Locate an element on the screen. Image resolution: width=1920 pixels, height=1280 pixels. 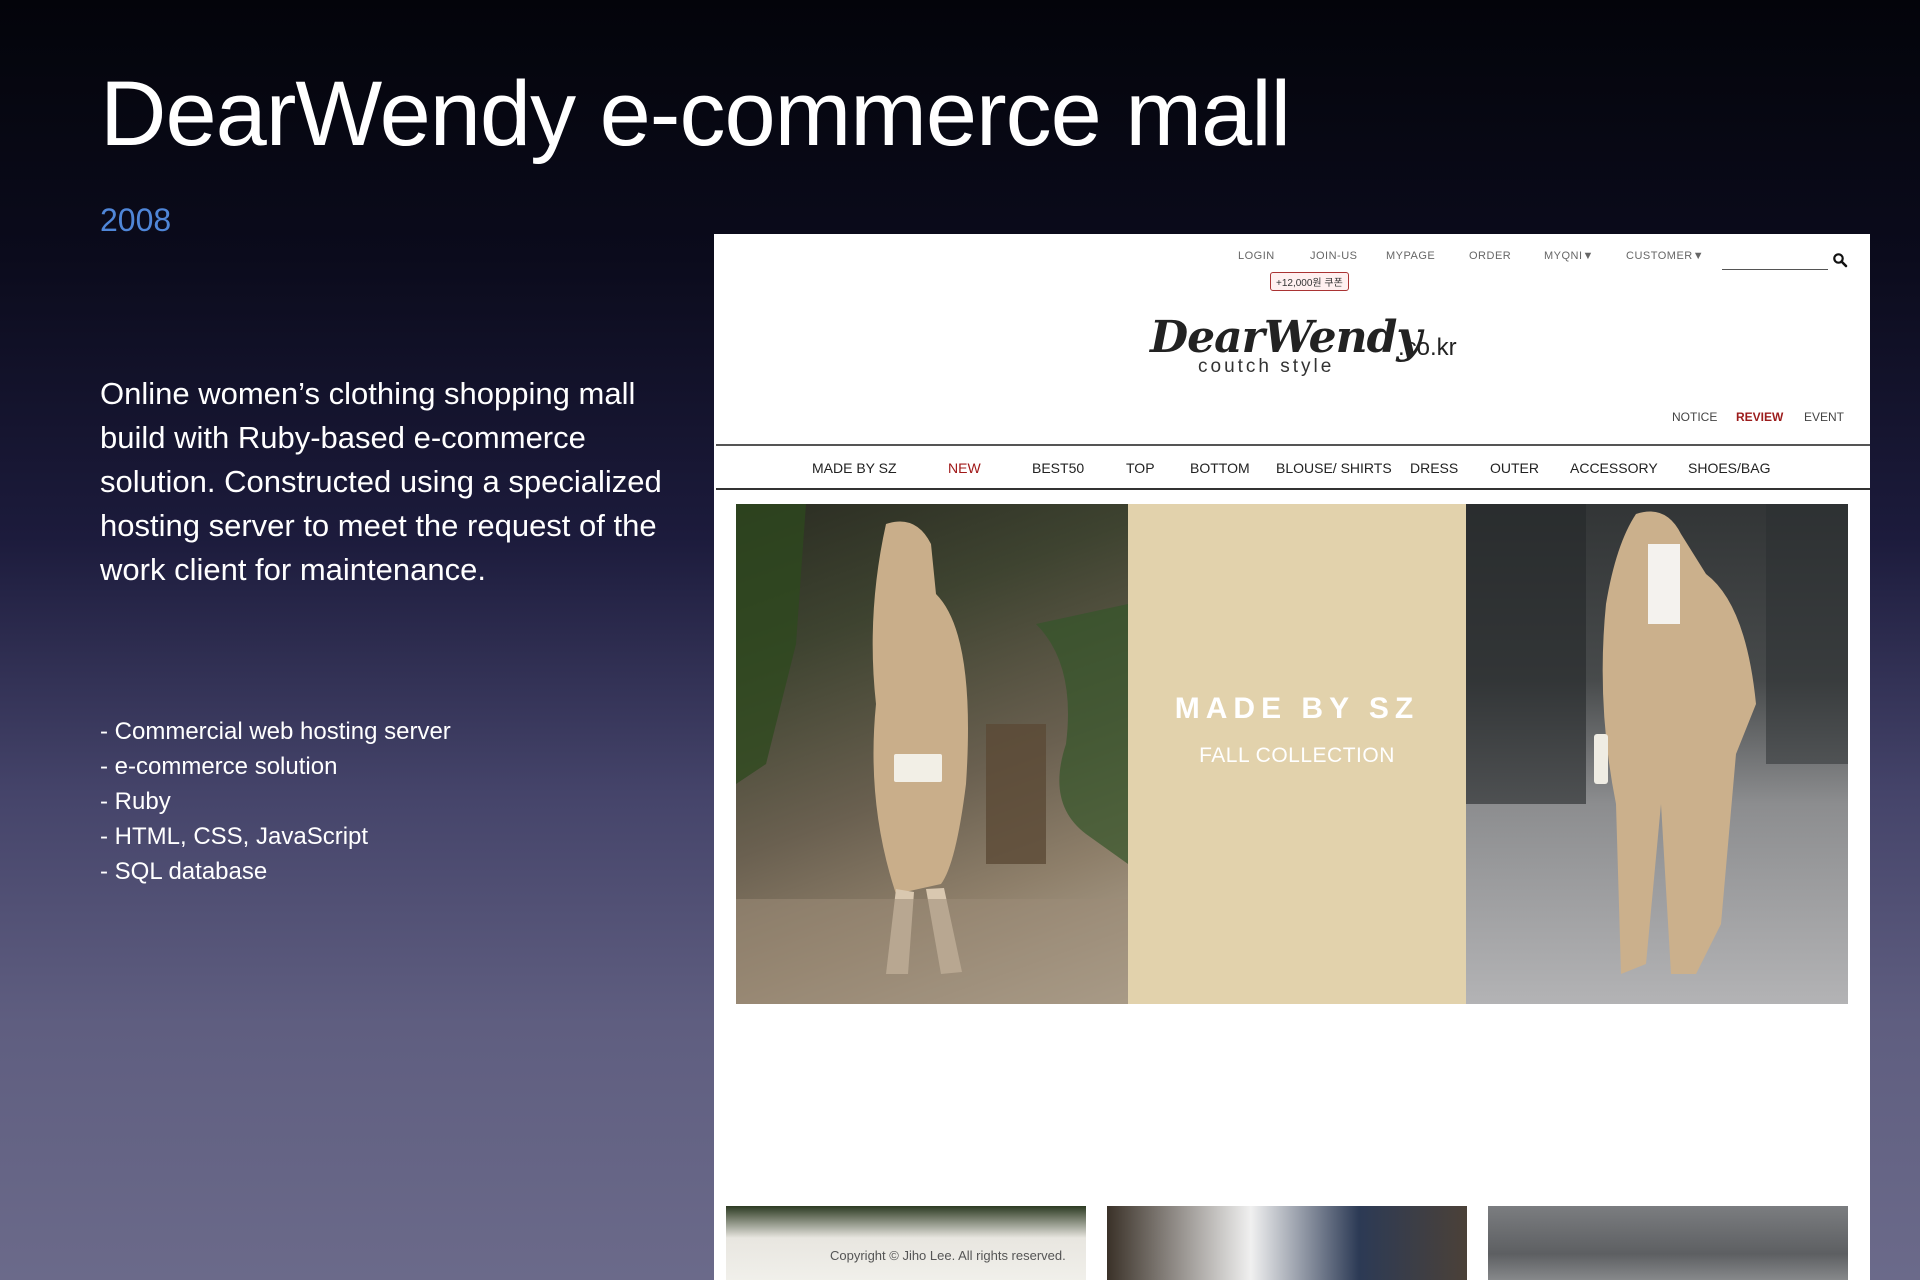
category-made-by-sz: MADE BY SZ is located at coordinates (854, 468).